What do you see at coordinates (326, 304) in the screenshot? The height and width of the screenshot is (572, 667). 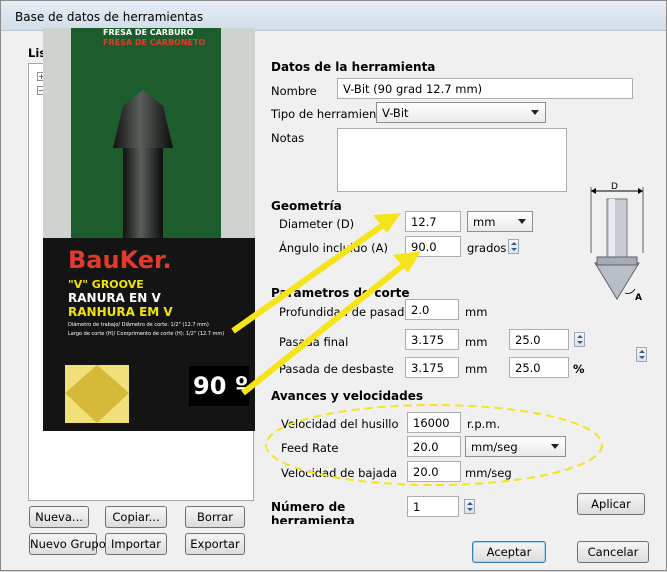 I see `annotation-arrows` at bounding box center [326, 304].